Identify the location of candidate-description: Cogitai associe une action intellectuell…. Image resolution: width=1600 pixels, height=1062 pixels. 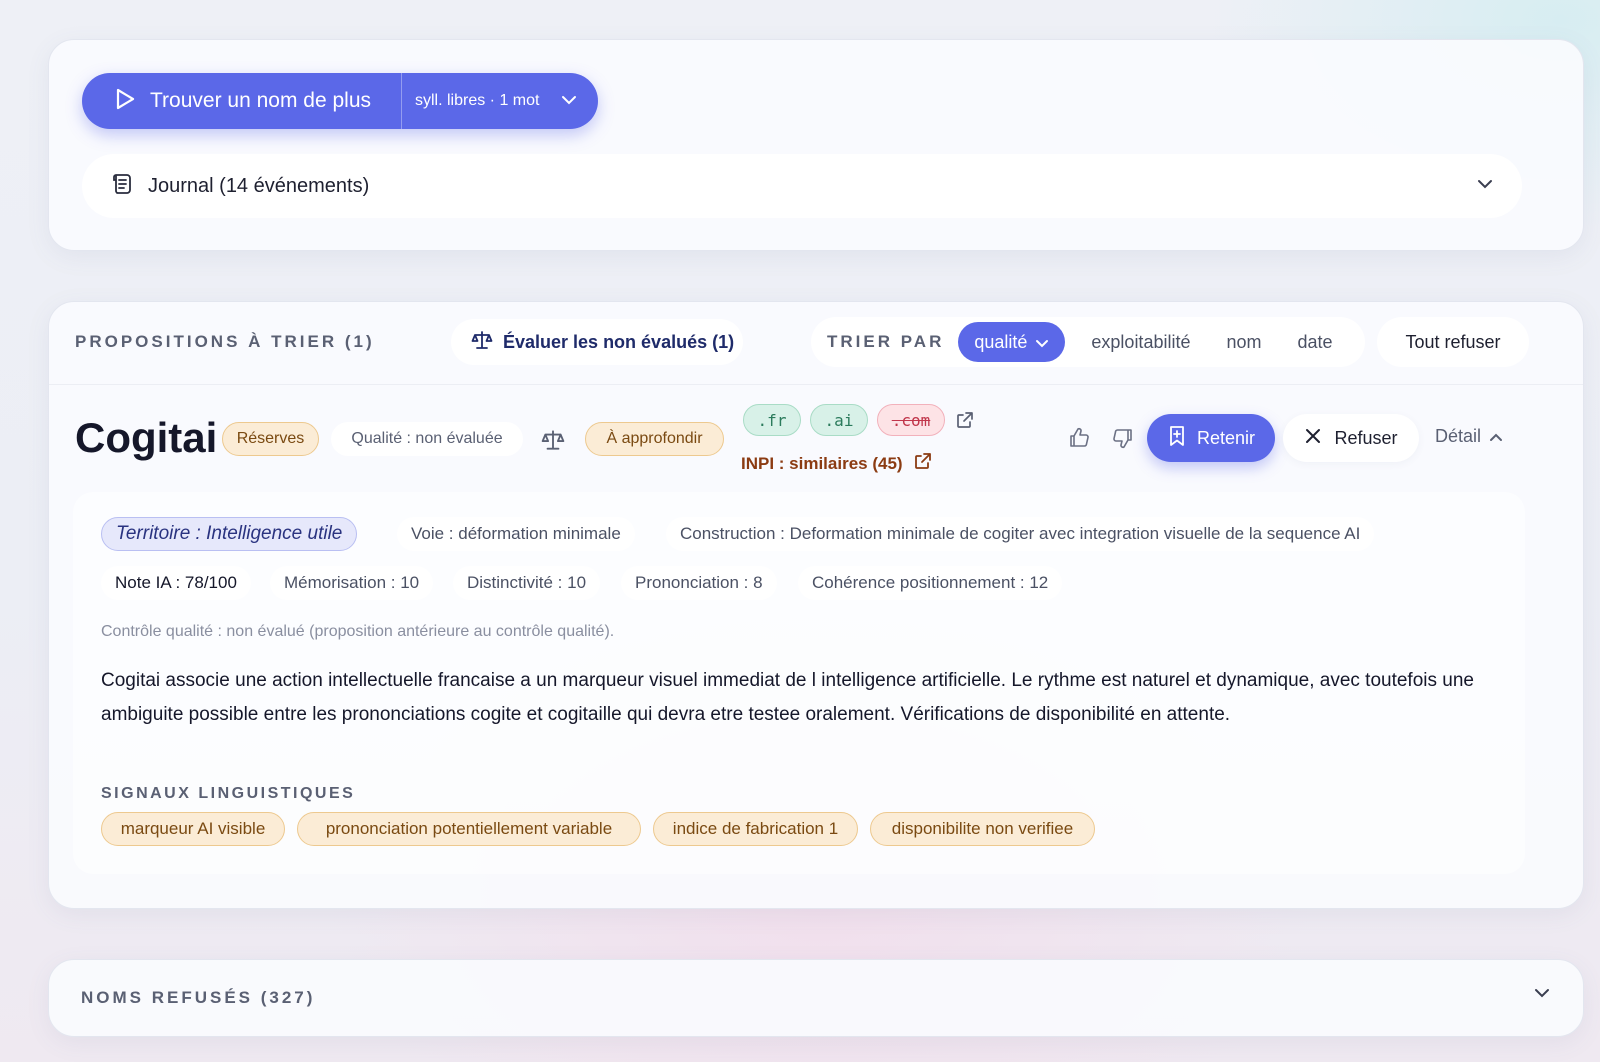
(787, 697).